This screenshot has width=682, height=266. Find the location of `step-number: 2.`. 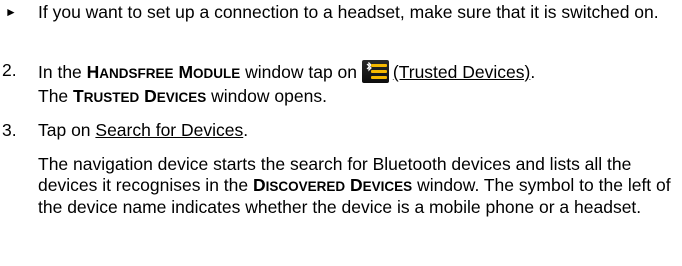

step-number: 2. is located at coordinates (9, 70).